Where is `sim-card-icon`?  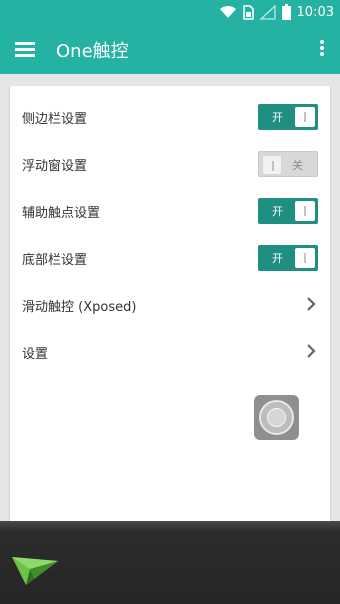 sim-card-icon is located at coordinates (248, 12).